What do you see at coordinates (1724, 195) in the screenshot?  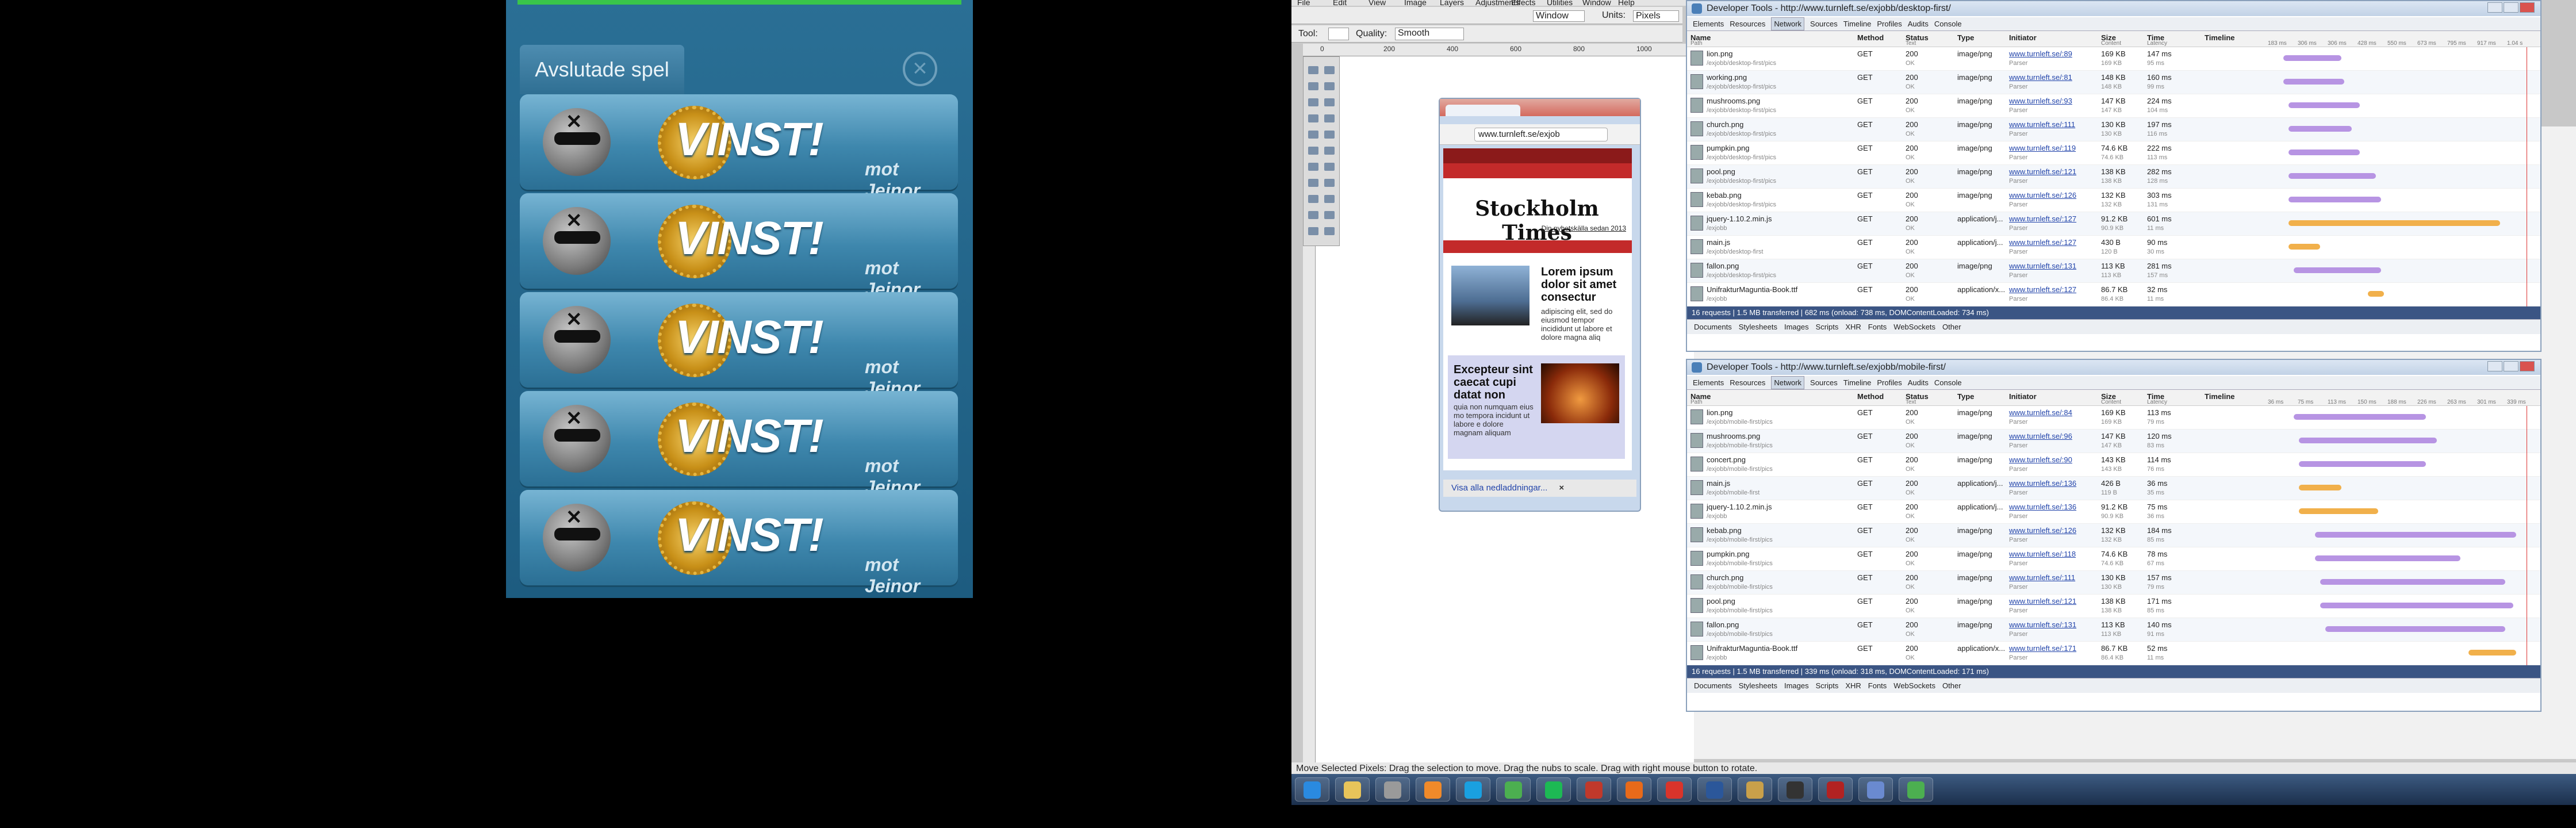 I see `request-name: kebab.png` at bounding box center [1724, 195].